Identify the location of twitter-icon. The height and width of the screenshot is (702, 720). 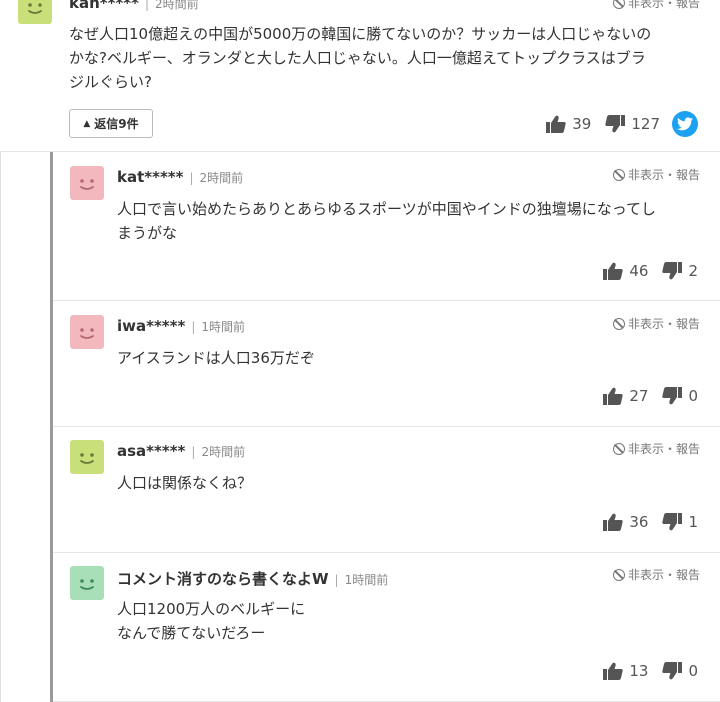
(685, 124).